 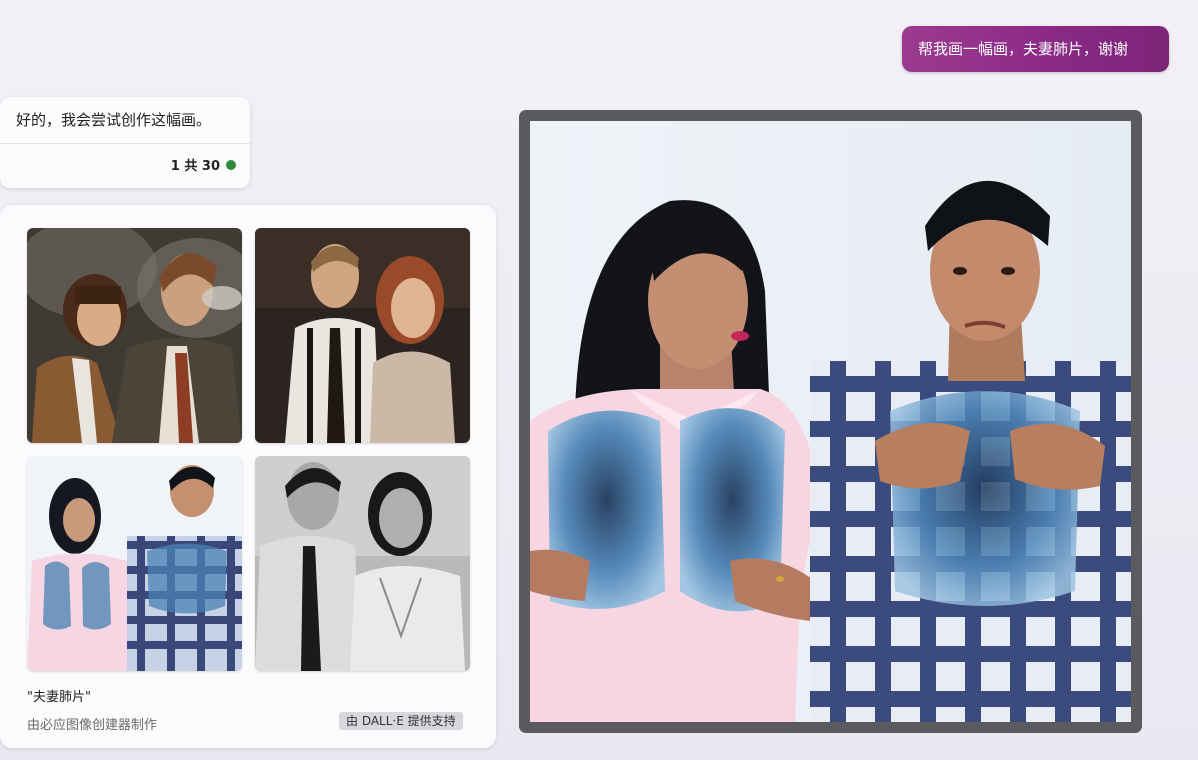 I want to click on user-message-bubble: 帮我画一幅画，夫妻肺片，谢谢, so click(x=1035, y=49).